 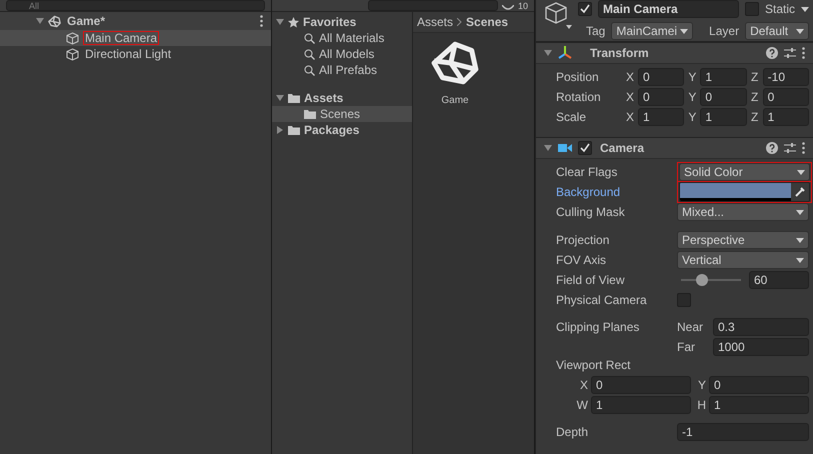 What do you see at coordinates (619, 53) in the screenshot?
I see `component-title: Transform` at bounding box center [619, 53].